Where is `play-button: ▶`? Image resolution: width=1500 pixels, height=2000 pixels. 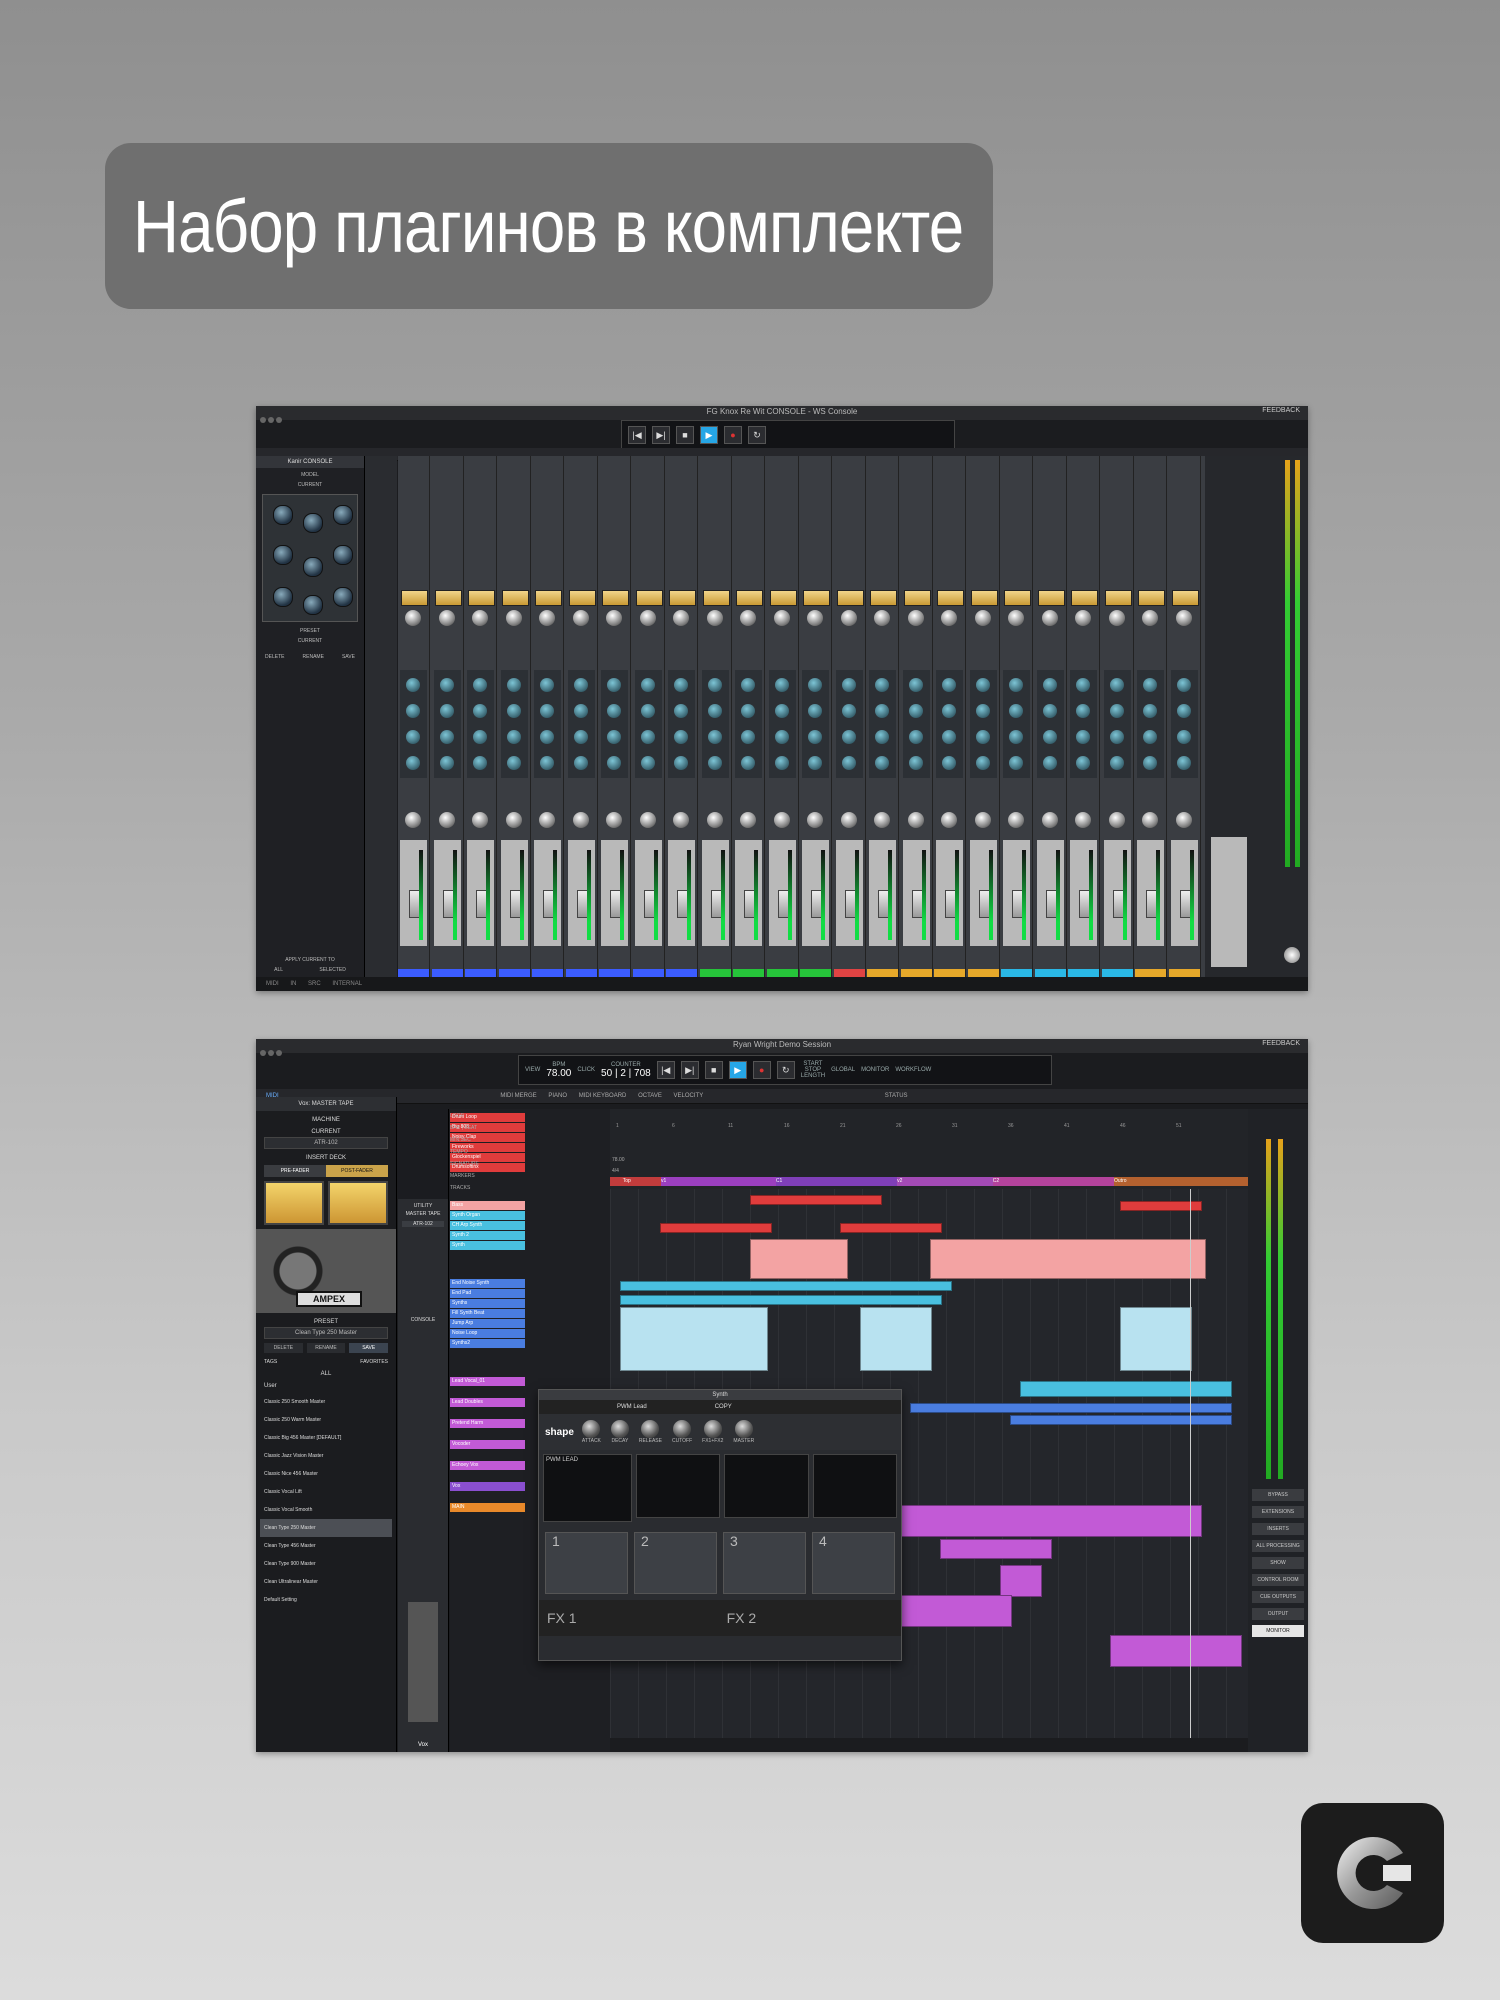
play-button: ▶ is located at coordinates (709, 435).